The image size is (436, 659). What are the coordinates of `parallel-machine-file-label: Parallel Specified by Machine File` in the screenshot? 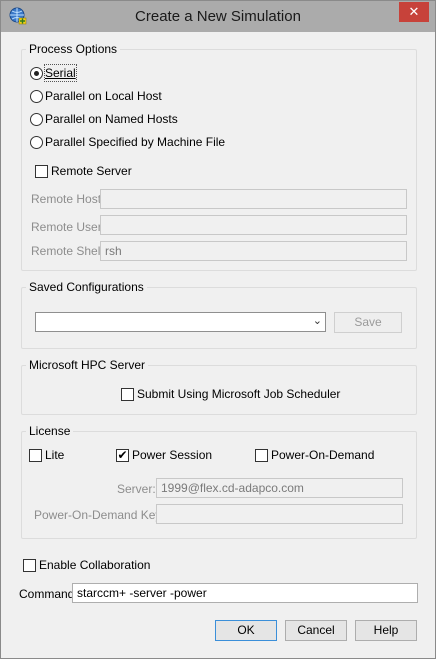 It's located at (135, 142).